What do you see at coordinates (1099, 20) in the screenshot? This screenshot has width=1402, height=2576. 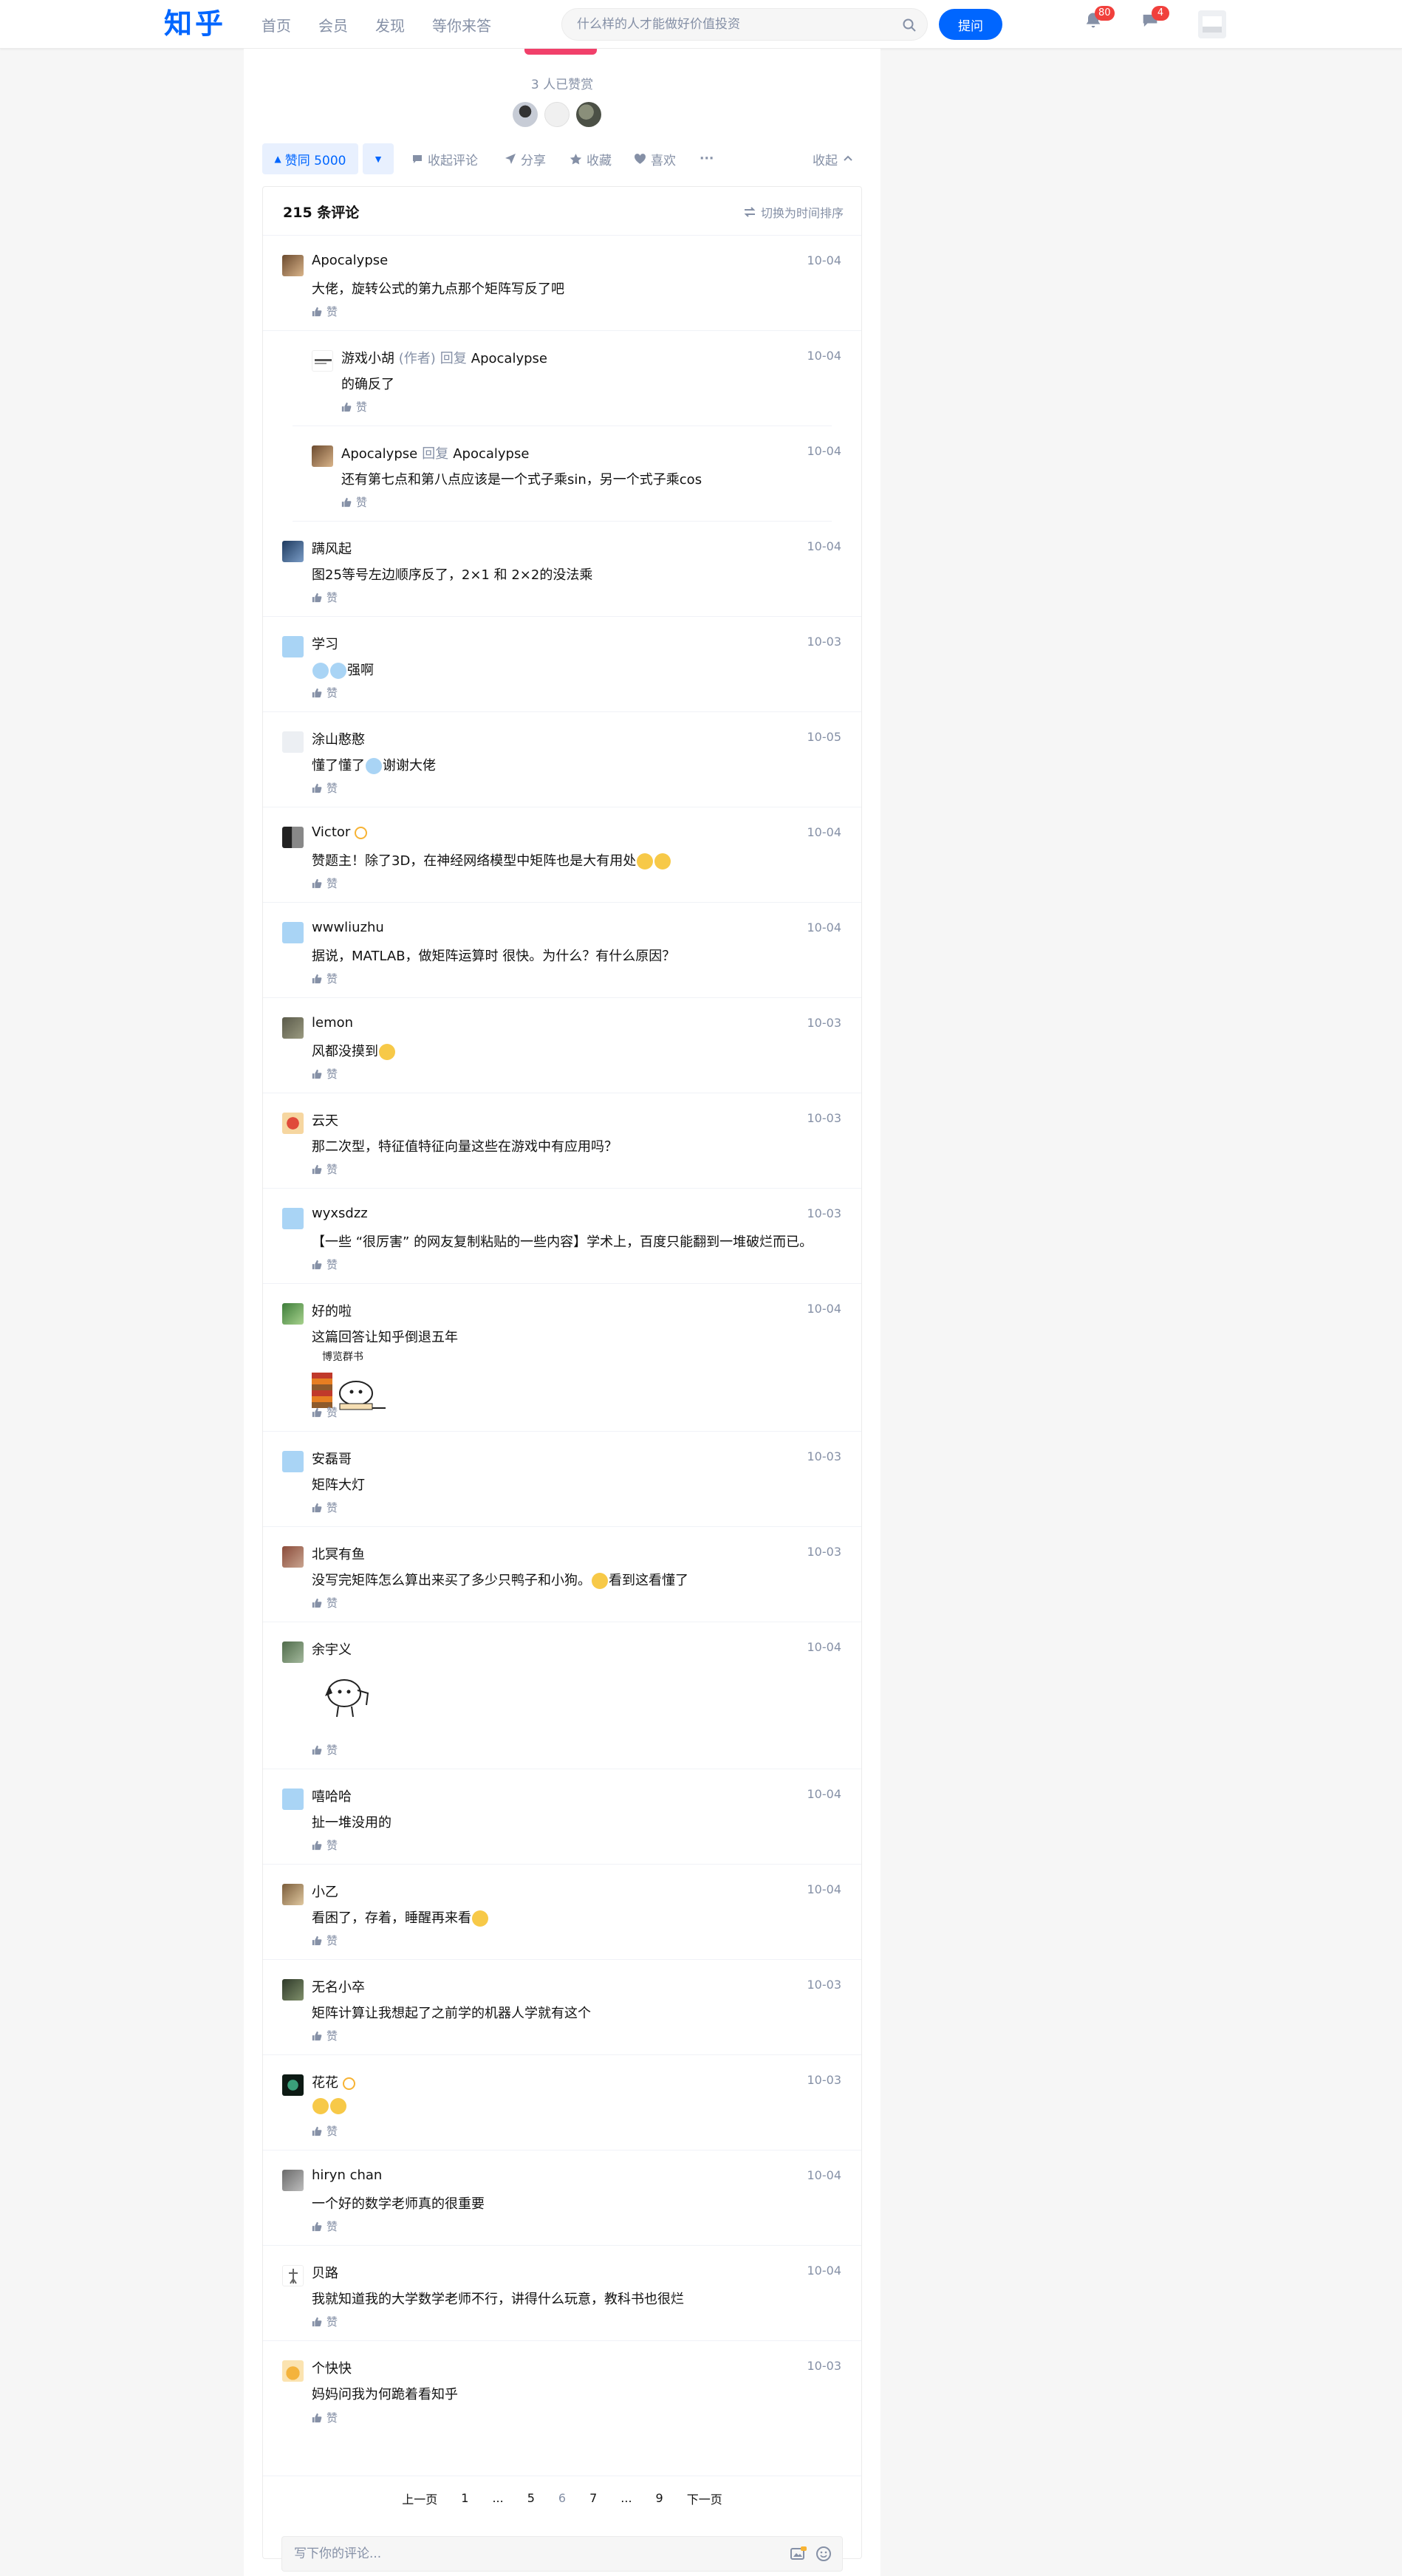 I see `notification-button: 80` at bounding box center [1099, 20].